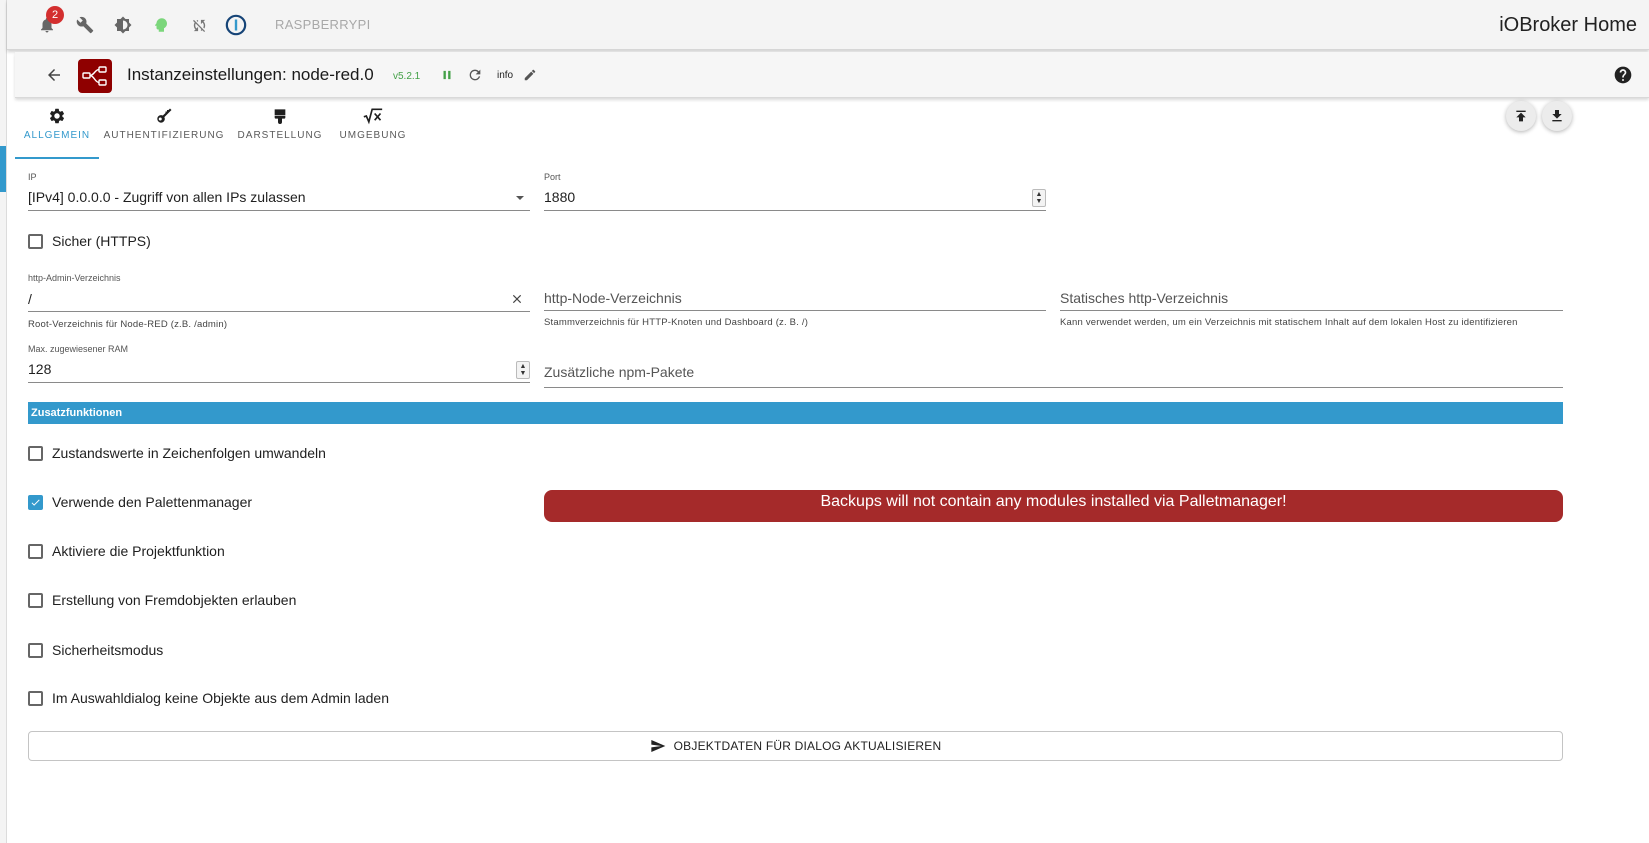  I want to click on notifications-button: 2, so click(49, 22).